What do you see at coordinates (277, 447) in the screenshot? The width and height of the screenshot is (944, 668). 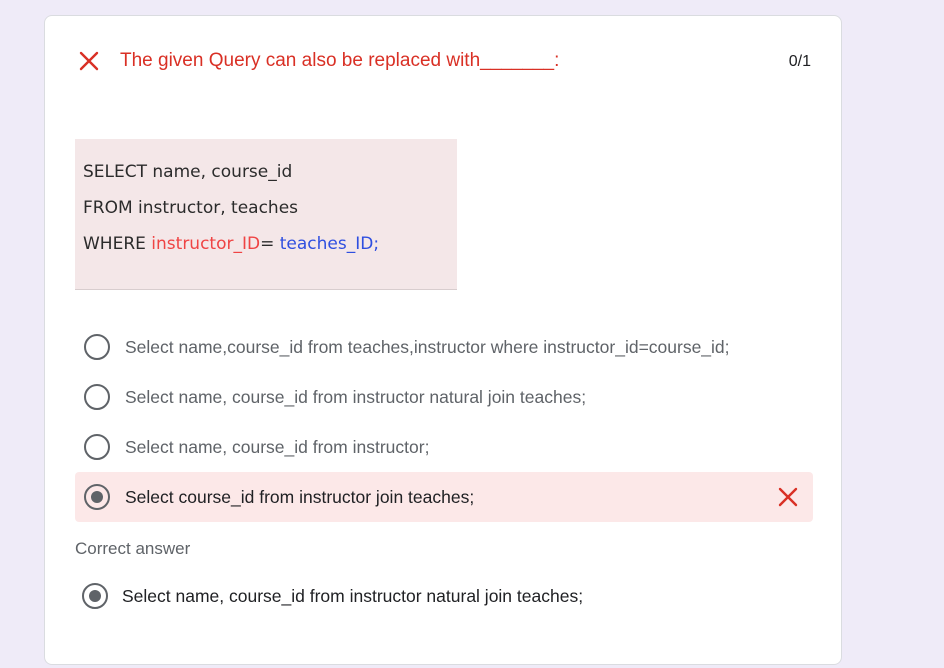 I see `answer-option-label: Select name, course_id from instructor;` at bounding box center [277, 447].